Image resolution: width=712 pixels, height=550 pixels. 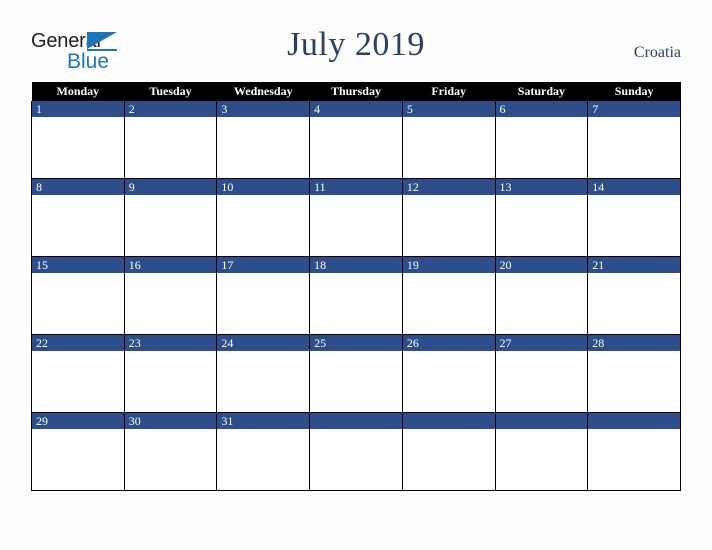 What do you see at coordinates (356, 44) in the screenshot?
I see `page-title: July 2019` at bounding box center [356, 44].